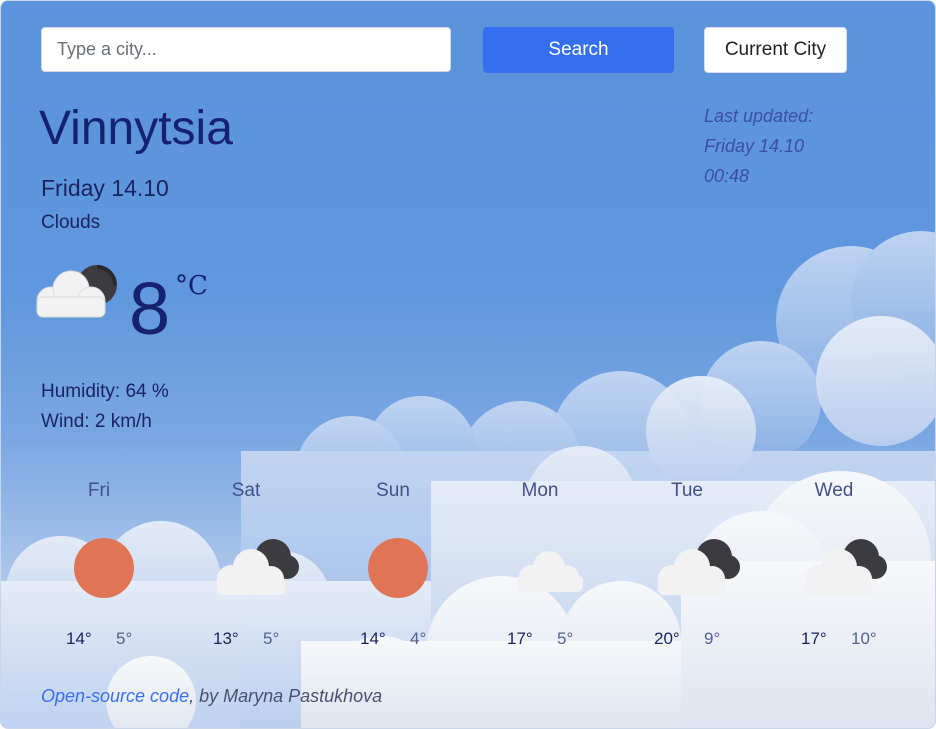  I want to click on last-updated: Last updated: Friday 14.10 00:48, so click(794, 146).